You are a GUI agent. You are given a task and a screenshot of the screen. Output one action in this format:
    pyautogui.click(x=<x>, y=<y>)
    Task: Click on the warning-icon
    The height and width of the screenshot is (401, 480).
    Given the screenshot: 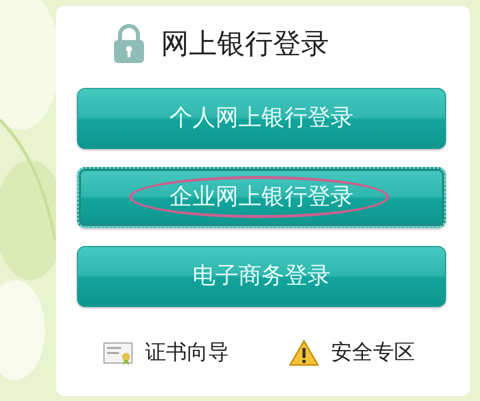 What is the action you would take?
    pyautogui.click(x=304, y=353)
    